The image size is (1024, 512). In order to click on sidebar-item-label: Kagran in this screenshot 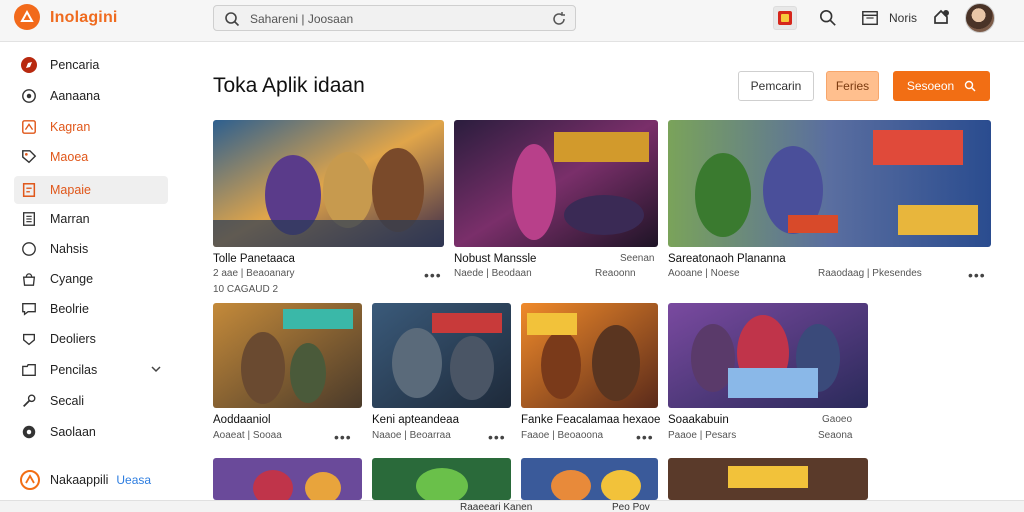, I will do `click(70, 127)`.